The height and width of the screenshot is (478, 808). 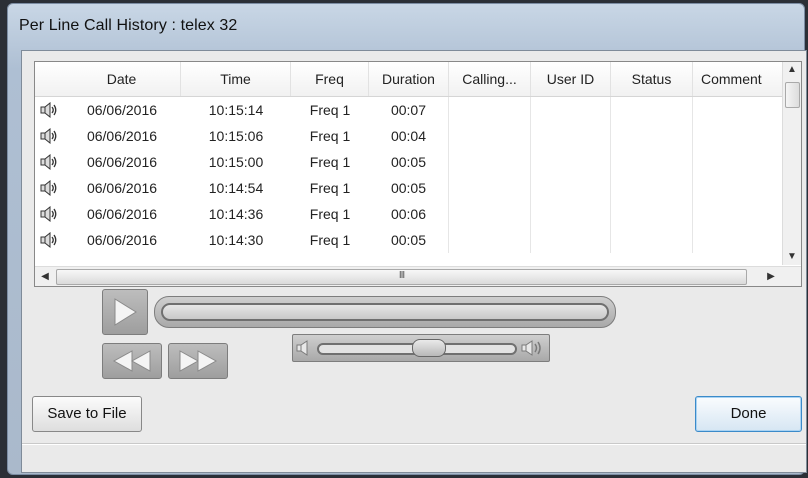 What do you see at coordinates (87, 414) in the screenshot?
I see `save-to-file-button: Save to File` at bounding box center [87, 414].